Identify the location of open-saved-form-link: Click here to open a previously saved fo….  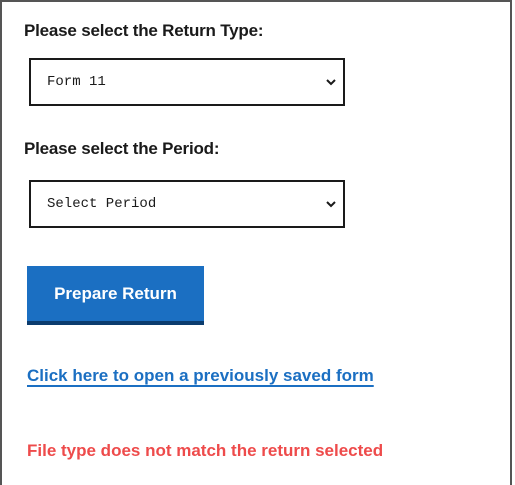
(200, 376).